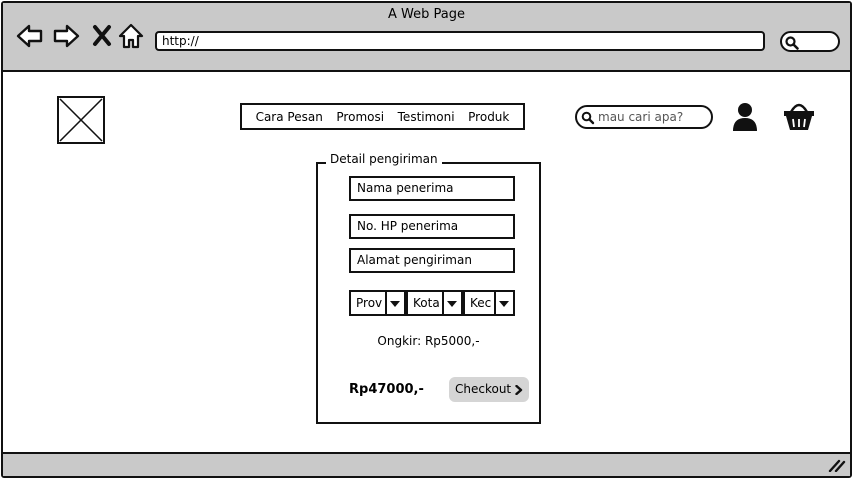 The height and width of the screenshot is (480, 853). Describe the element at coordinates (428, 341) in the screenshot. I see `shipping-cost-text: Ongkir: Rp5000,-` at that location.